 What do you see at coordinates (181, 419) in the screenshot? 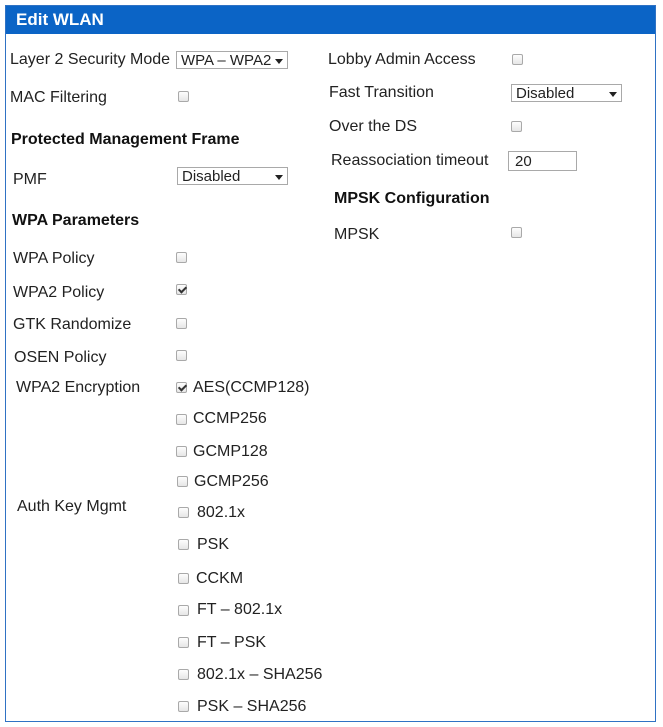
I see `enc-ccmp256-checkbox` at bounding box center [181, 419].